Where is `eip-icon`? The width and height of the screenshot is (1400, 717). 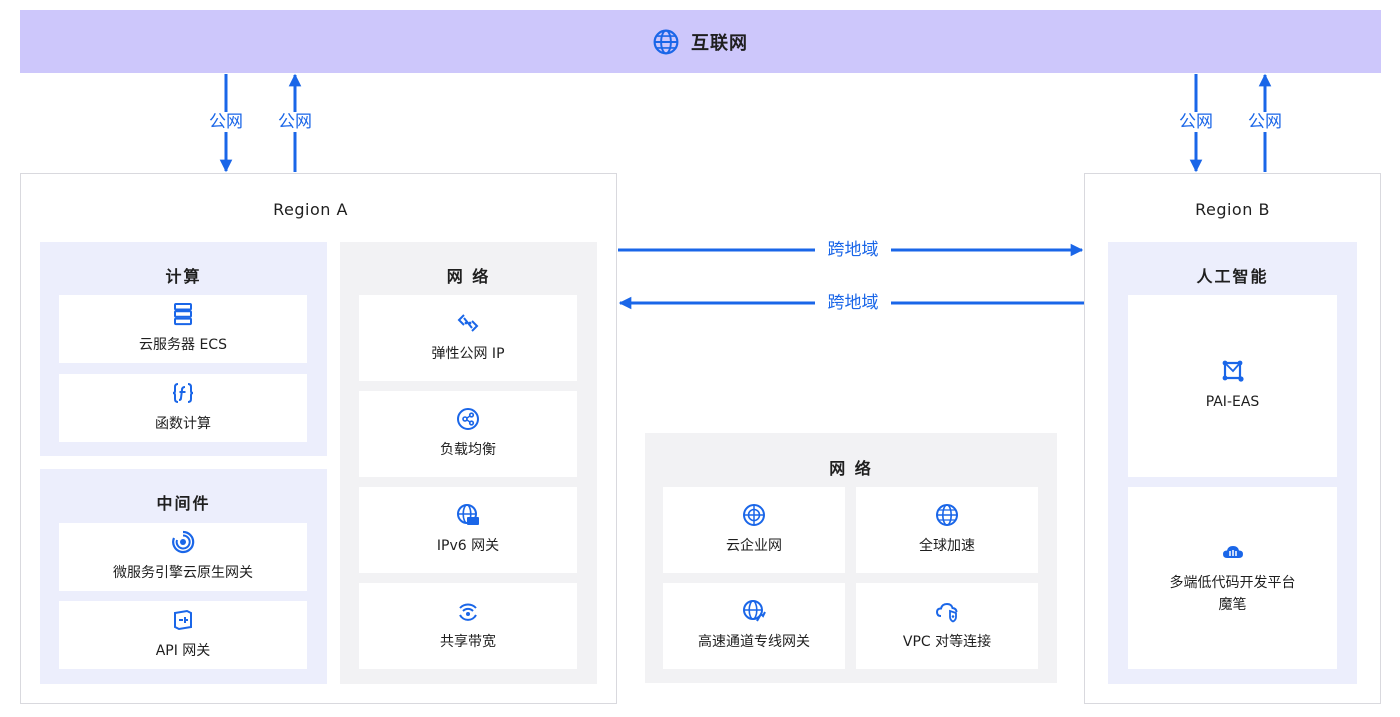 eip-icon is located at coordinates (468, 323).